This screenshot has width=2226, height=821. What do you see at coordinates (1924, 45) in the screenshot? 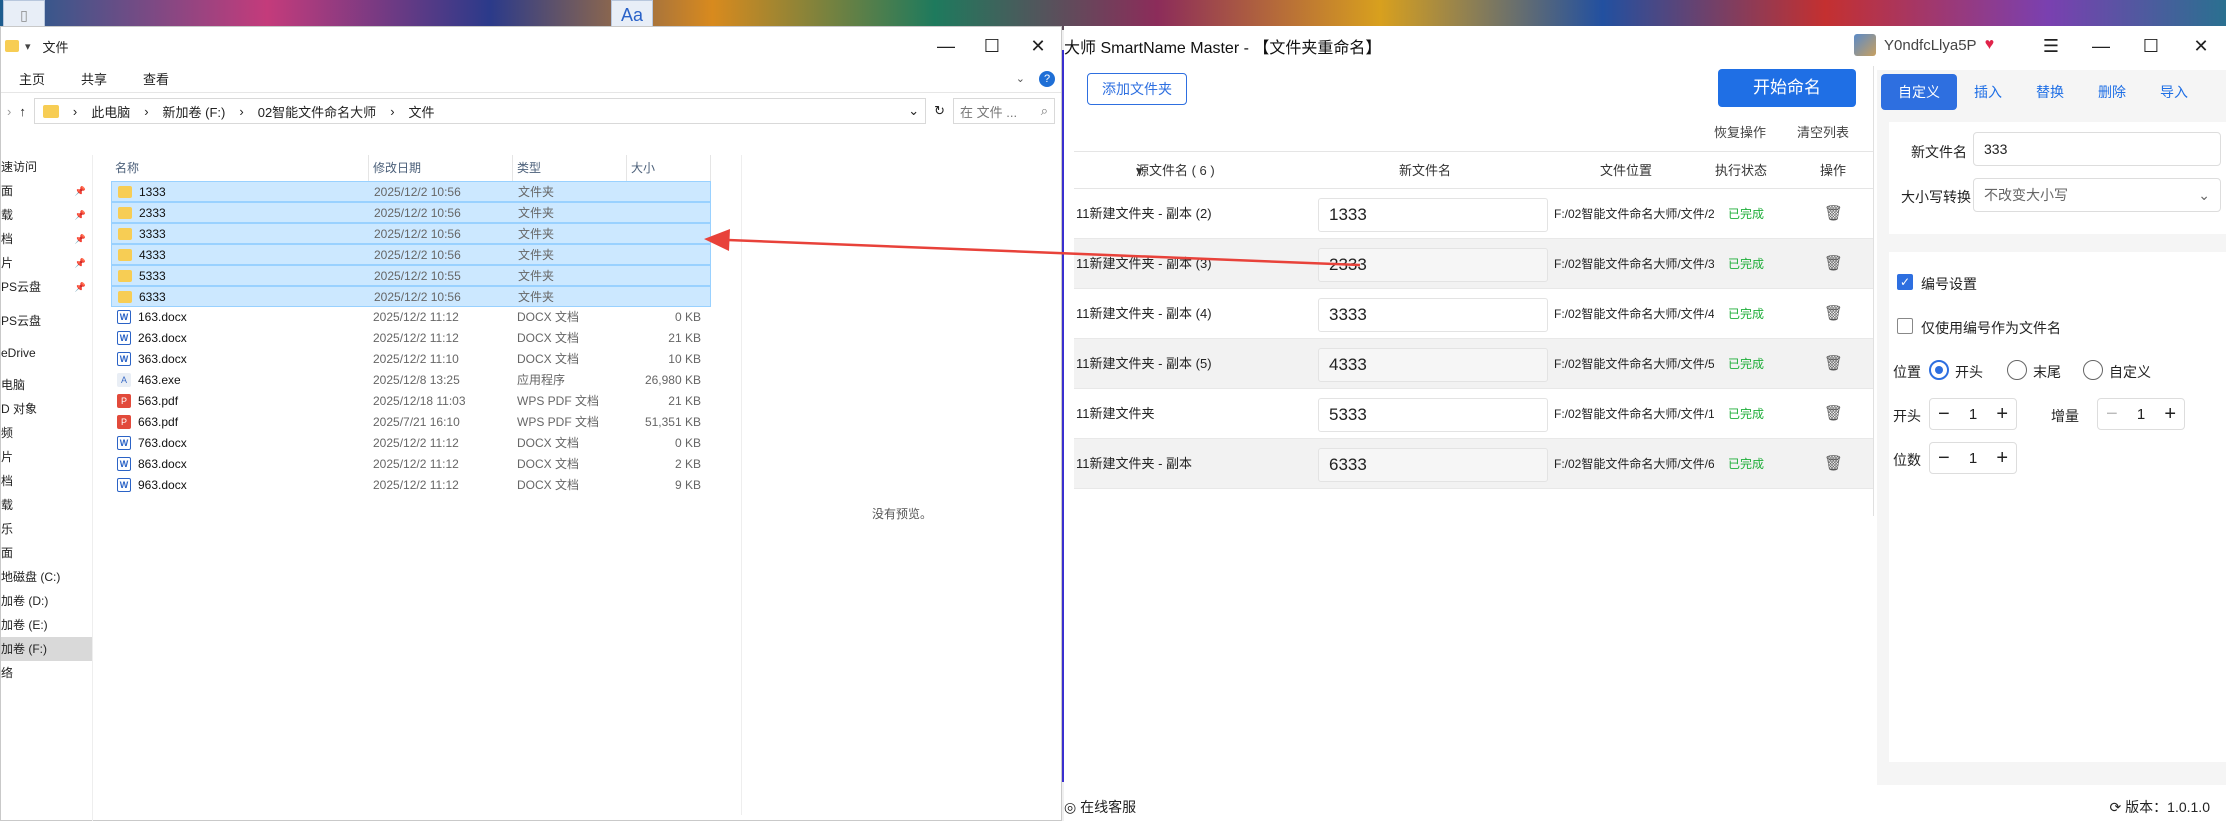
I see `user-info: Y0ndfcLlya5P ♥` at bounding box center [1924, 45].